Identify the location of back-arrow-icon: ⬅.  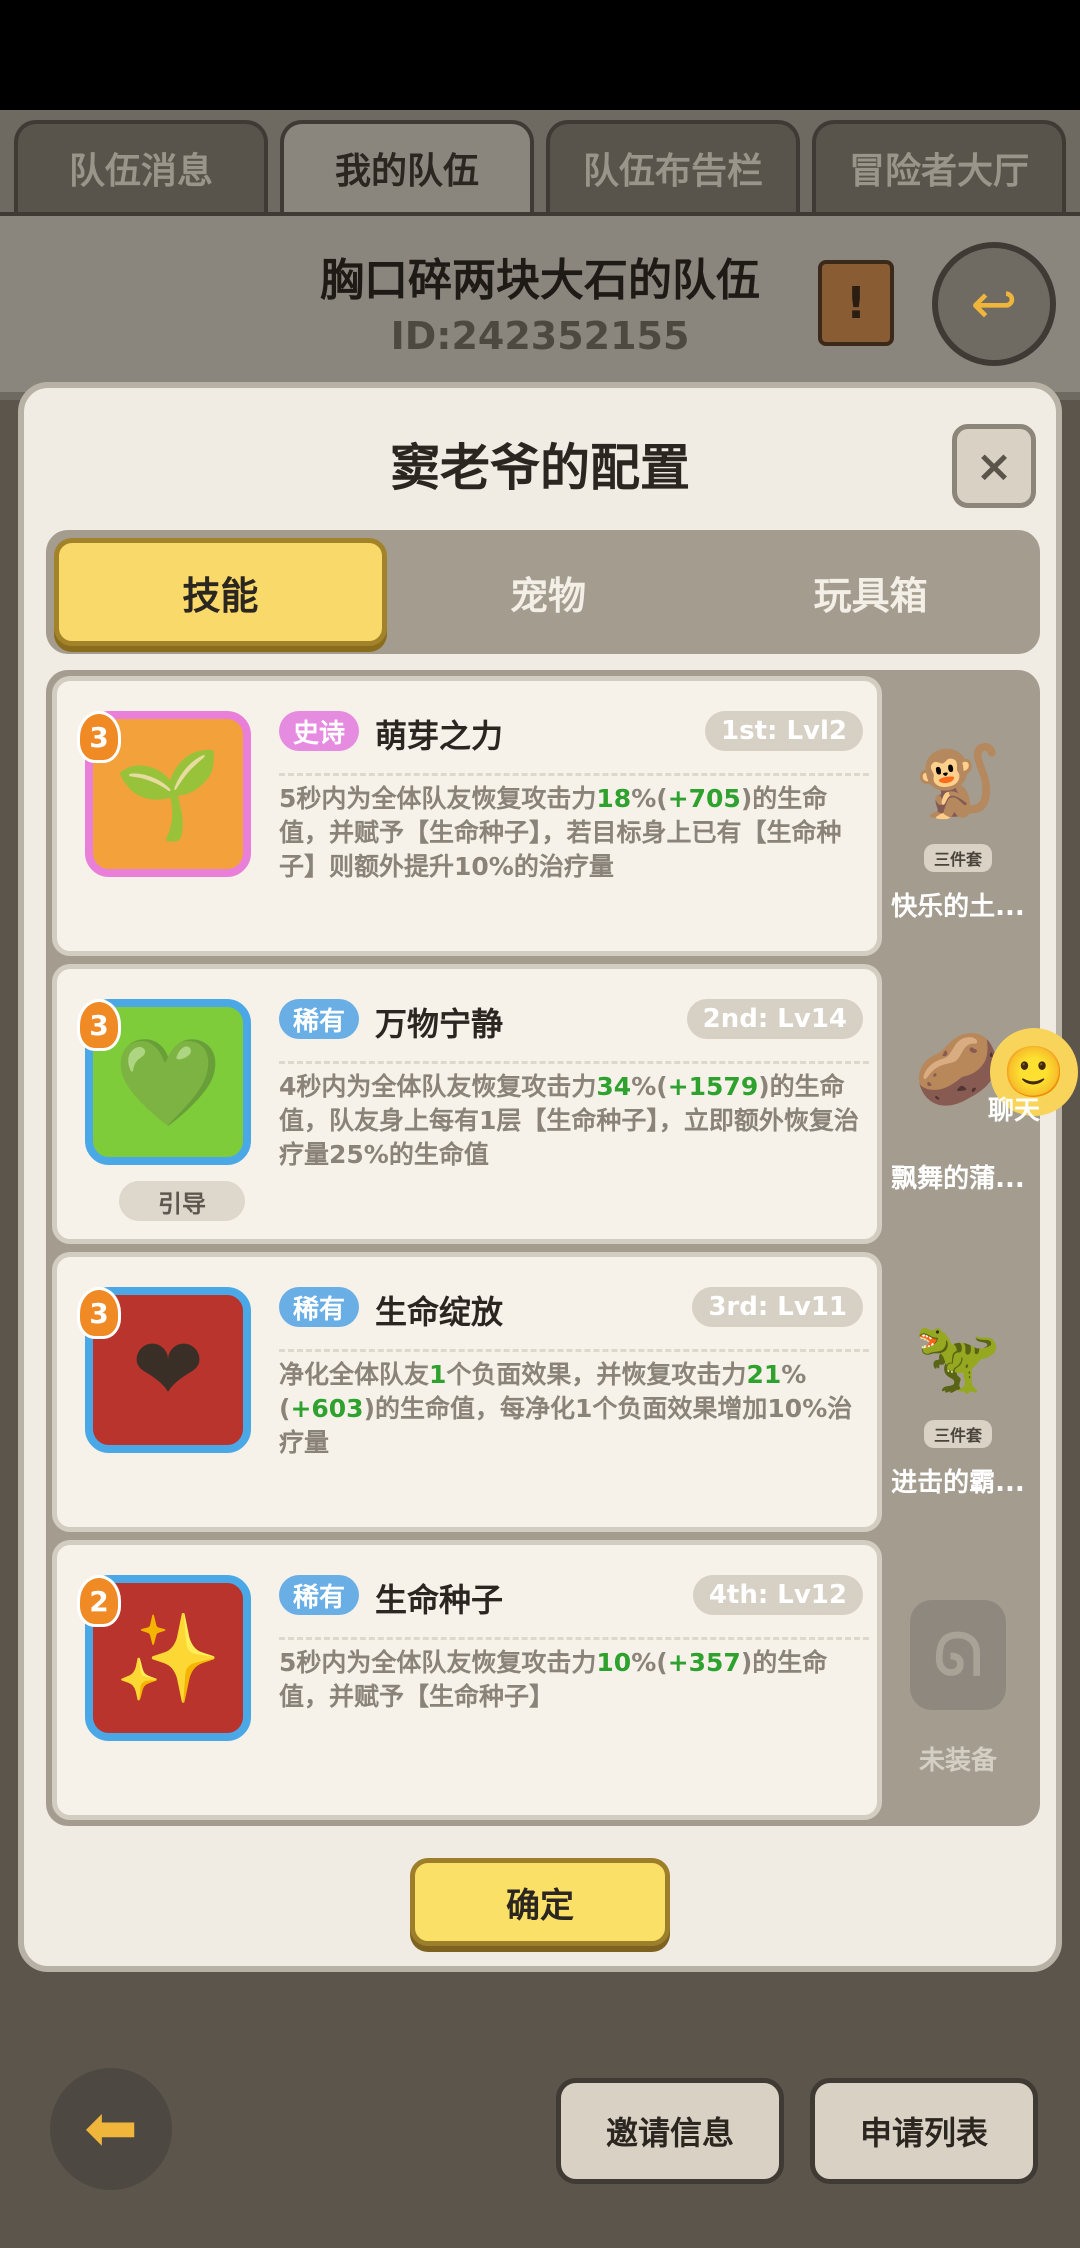
(111, 2129).